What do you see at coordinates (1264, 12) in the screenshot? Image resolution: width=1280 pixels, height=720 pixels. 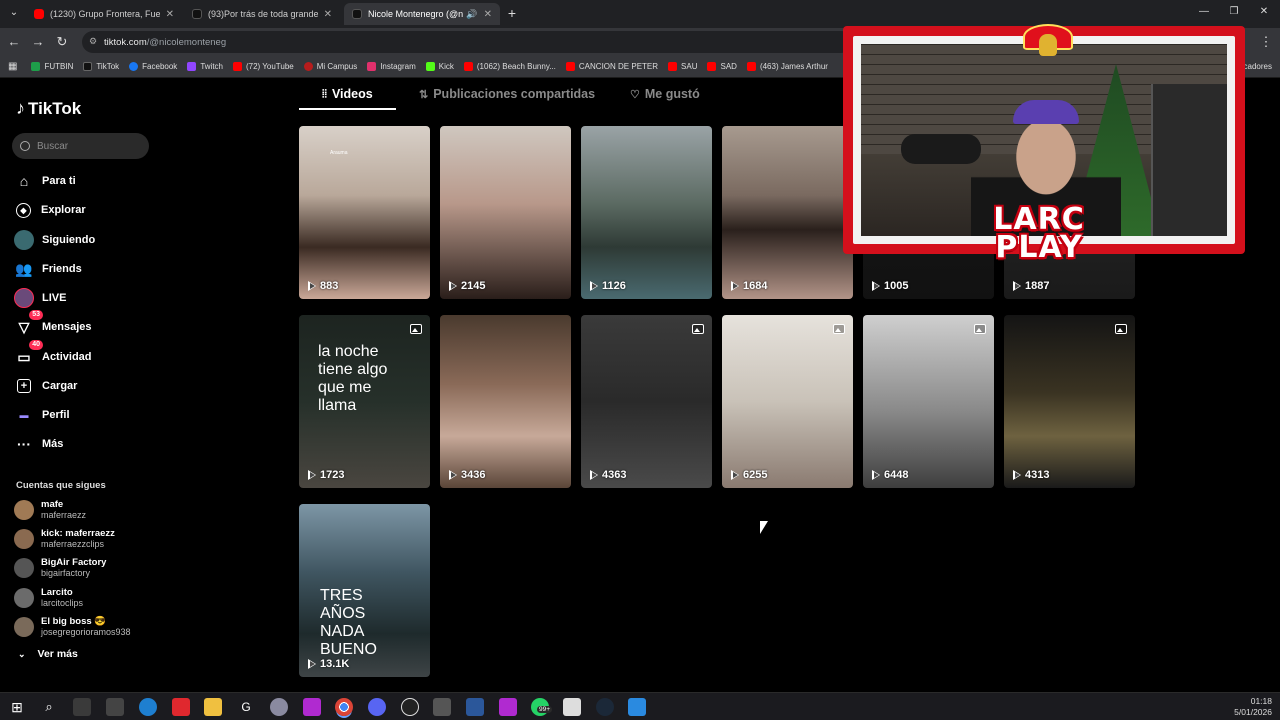 I see `close-window-icon: ✕` at bounding box center [1264, 12].